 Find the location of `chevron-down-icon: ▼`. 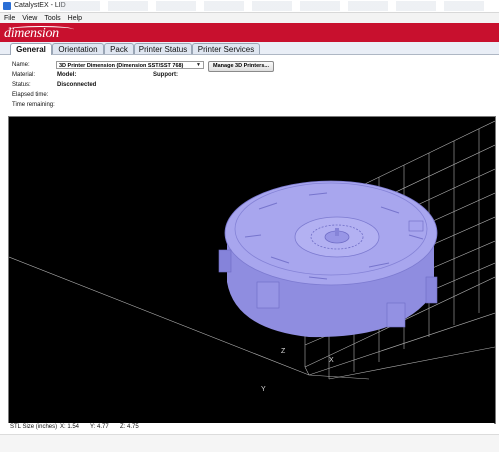

chevron-down-icon: ▼ is located at coordinates (198, 65).